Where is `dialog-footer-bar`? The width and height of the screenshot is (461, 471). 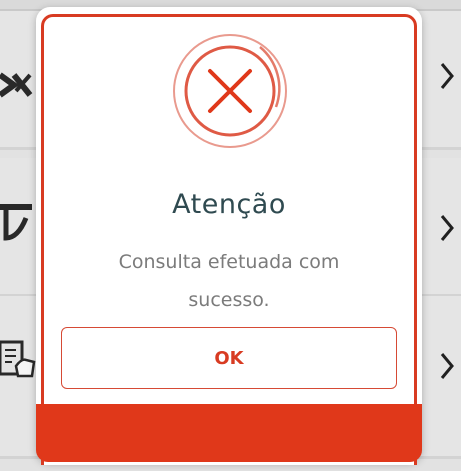 dialog-footer-bar is located at coordinates (229, 433).